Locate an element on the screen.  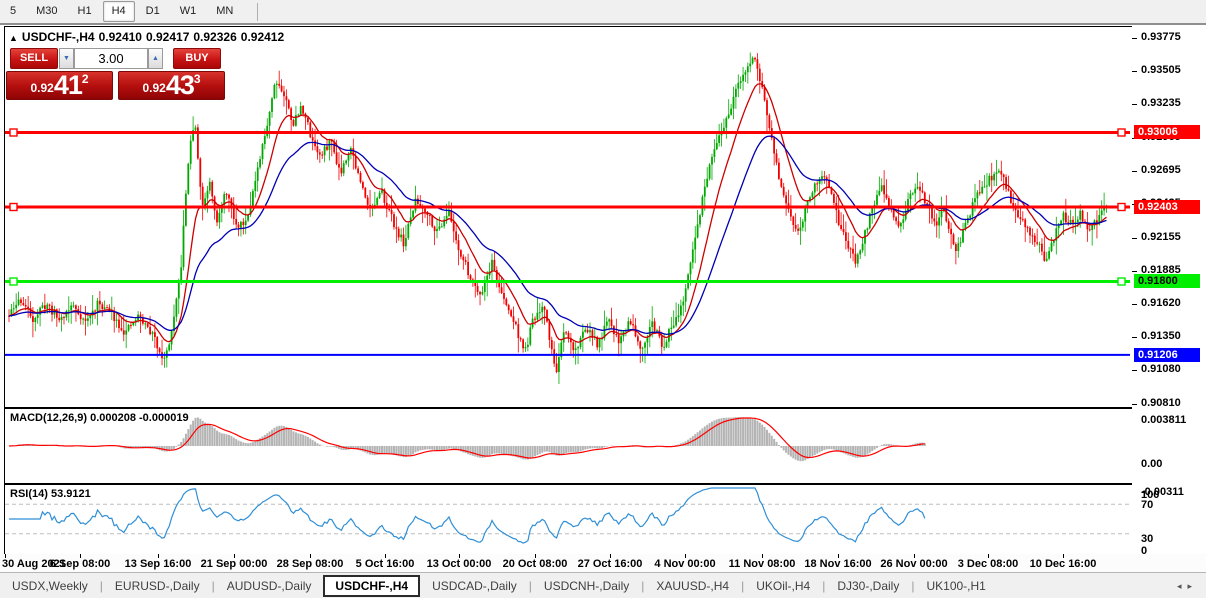
tf-button-W1: W1 is located at coordinates (188, 11).